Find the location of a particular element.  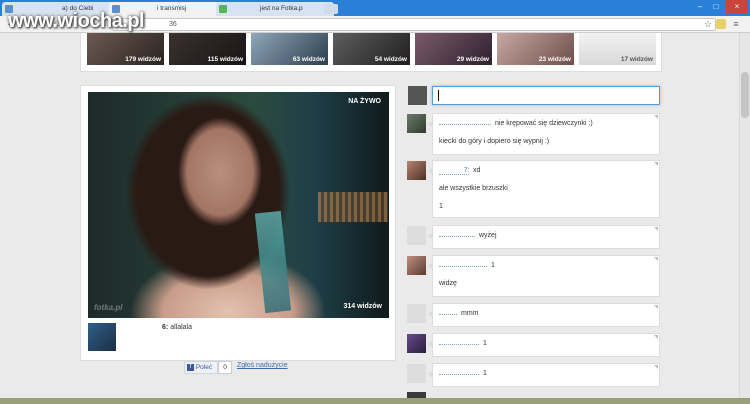

comment-line: nie krępować się dziewczynki :) is located at coordinates (544, 123).